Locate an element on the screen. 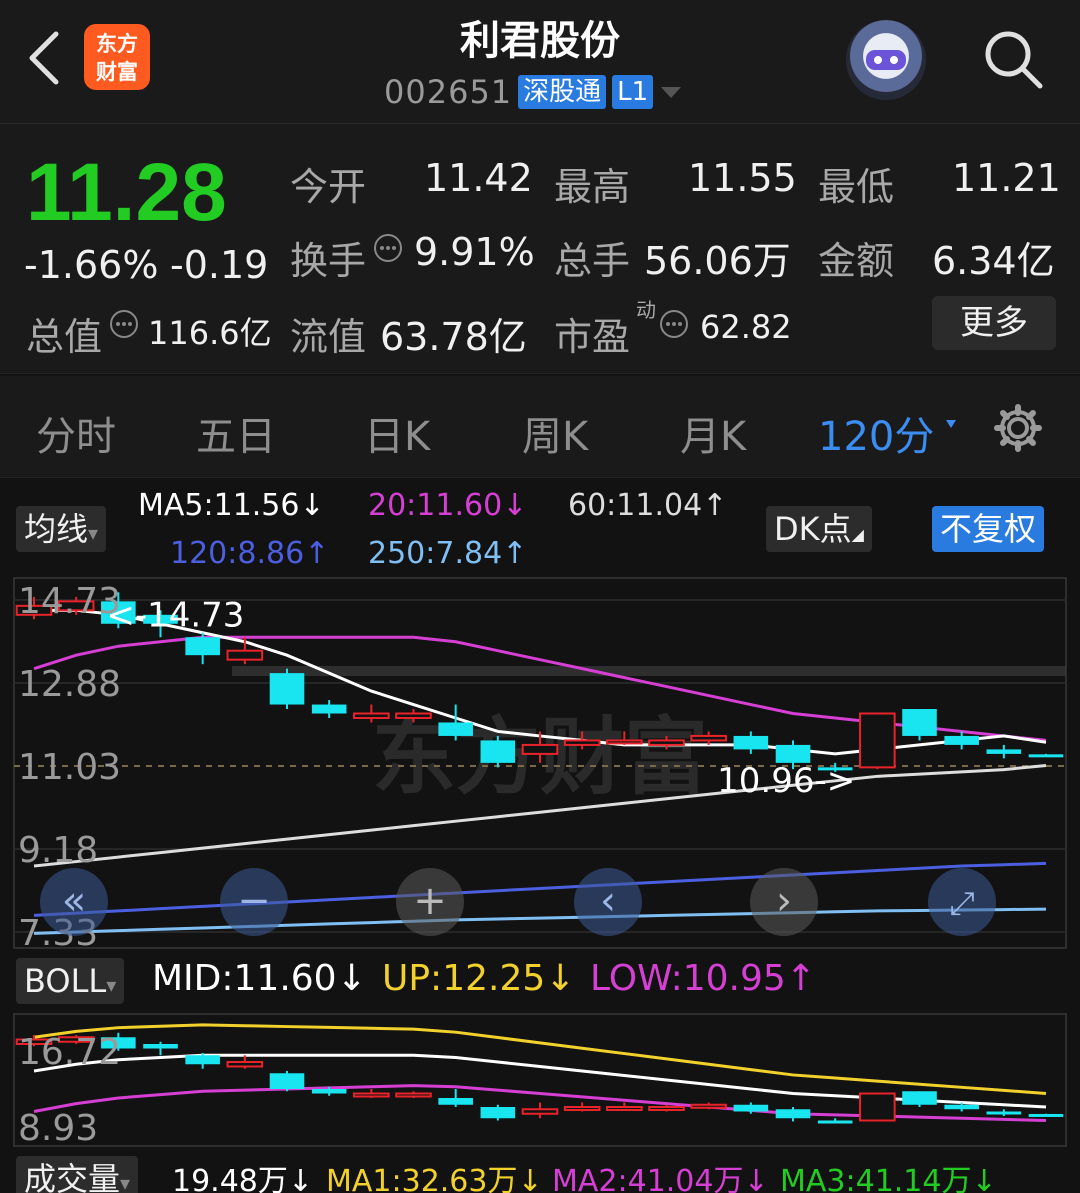  volume-ma3: MA3:41.14万↓ is located at coordinates (888, 1178).